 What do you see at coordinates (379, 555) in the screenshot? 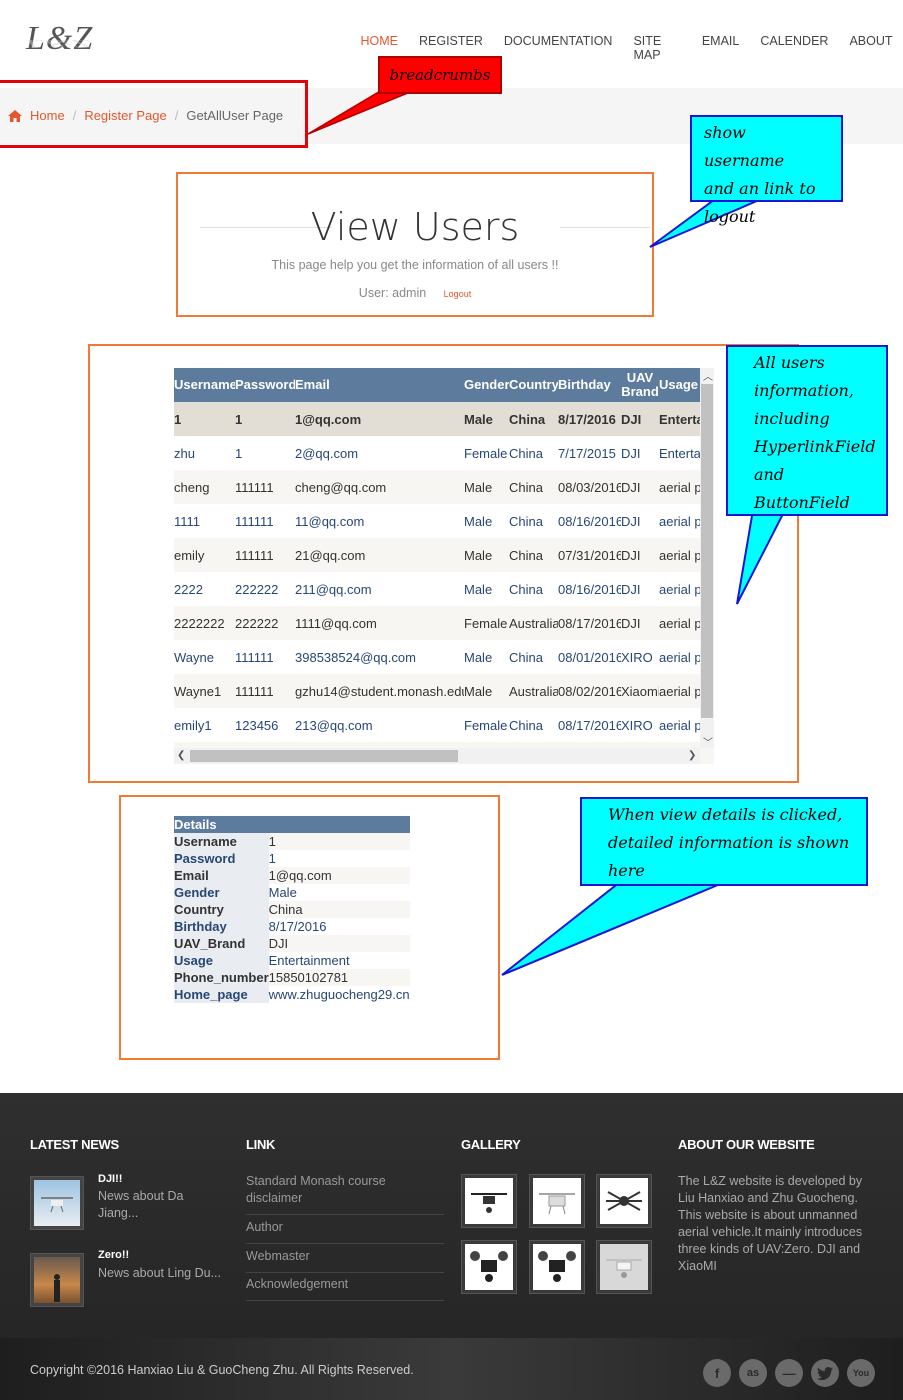
I see `cell-email: 21@qq.com` at bounding box center [379, 555].